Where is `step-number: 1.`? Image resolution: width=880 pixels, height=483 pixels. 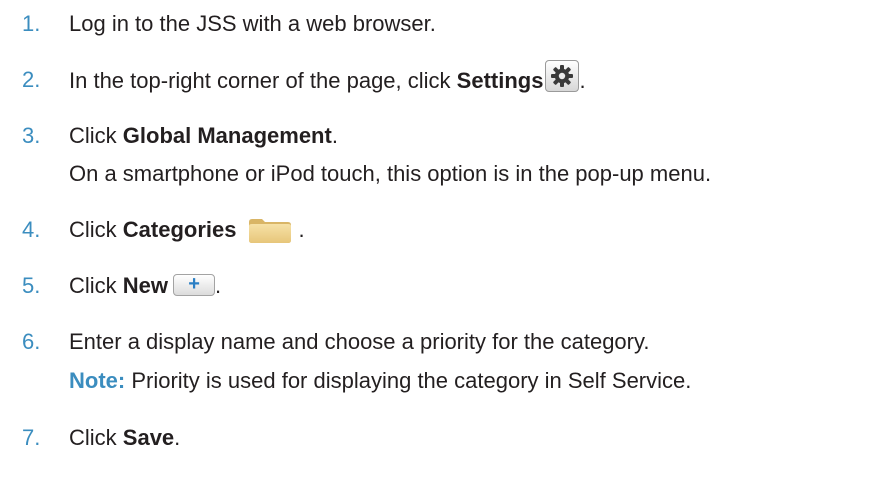 step-number: 1. is located at coordinates (31, 23).